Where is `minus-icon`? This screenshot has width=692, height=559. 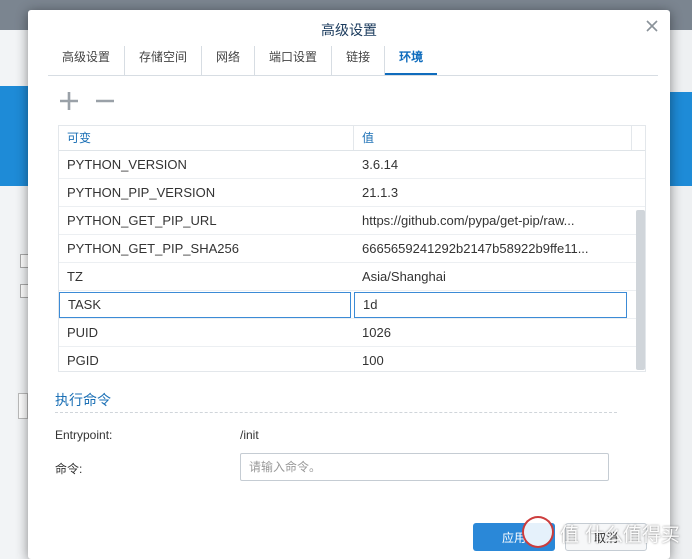 minus-icon is located at coordinates (105, 101).